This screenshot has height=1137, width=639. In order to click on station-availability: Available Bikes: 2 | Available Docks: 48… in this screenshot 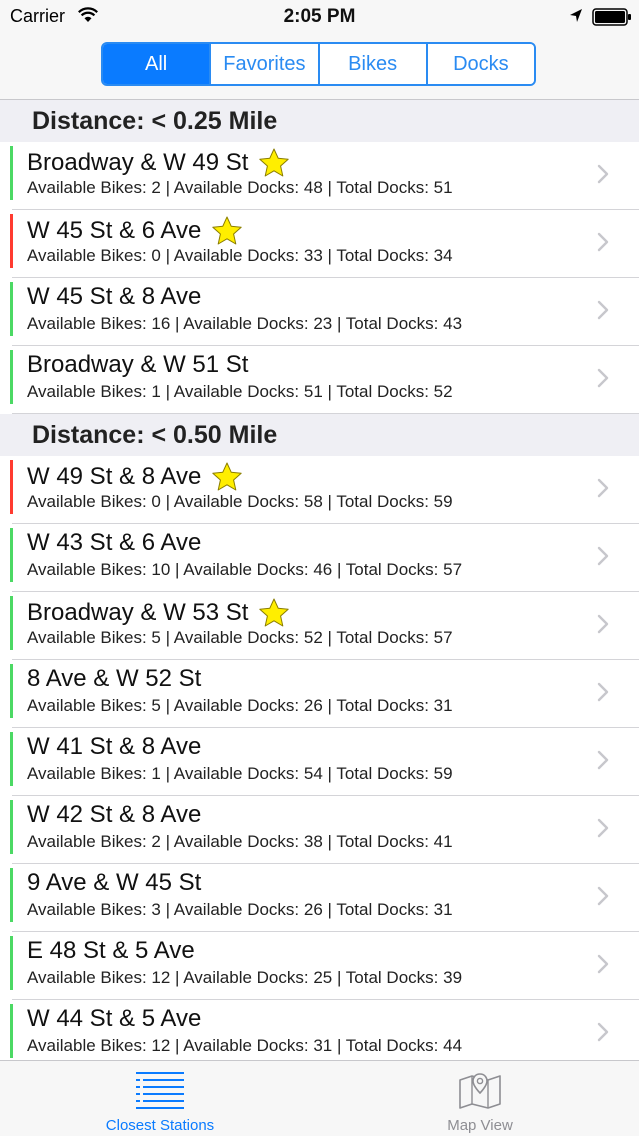, I will do `click(240, 187)`.